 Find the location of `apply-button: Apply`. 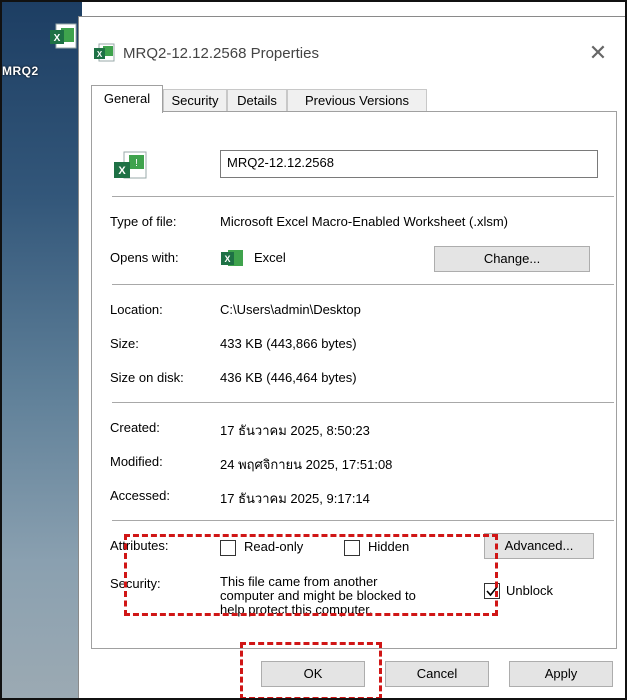

apply-button: Apply is located at coordinates (561, 674).